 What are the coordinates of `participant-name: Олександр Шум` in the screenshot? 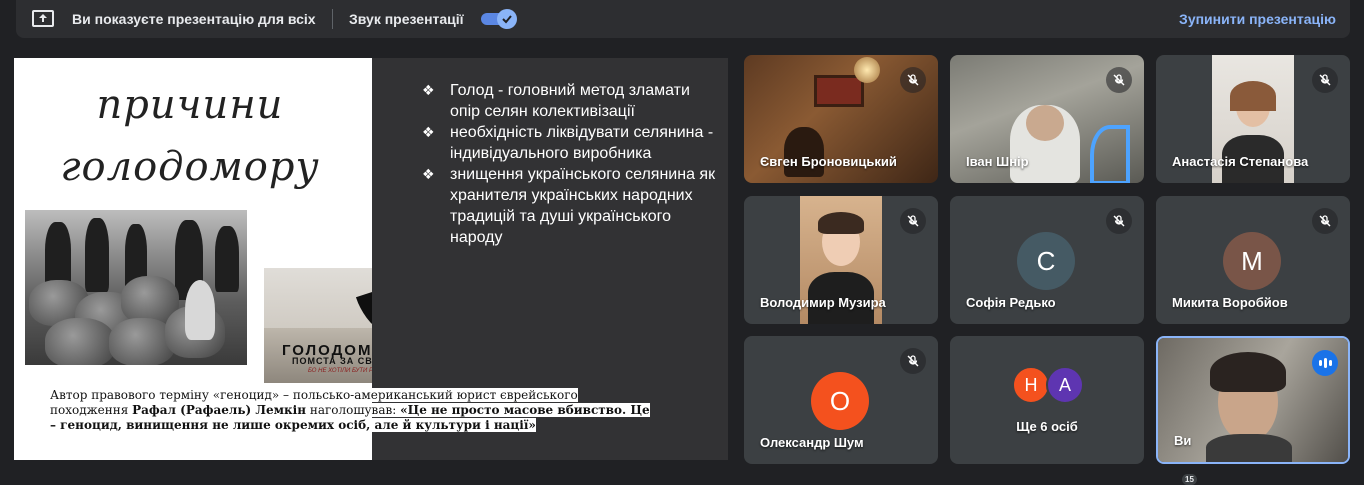 It's located at (812, 442).